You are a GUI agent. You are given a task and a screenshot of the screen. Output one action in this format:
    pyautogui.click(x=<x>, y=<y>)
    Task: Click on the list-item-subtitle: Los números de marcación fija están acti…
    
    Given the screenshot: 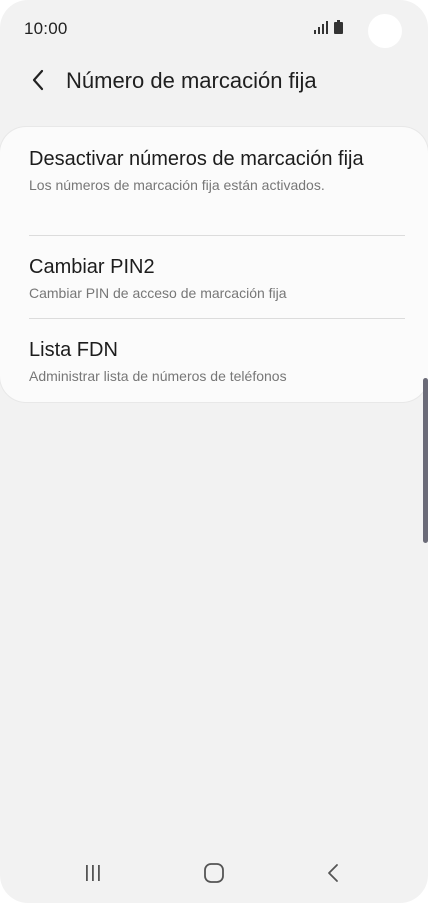 What is the action you would take?
    pyautogui.click(x=177, y=185)
    